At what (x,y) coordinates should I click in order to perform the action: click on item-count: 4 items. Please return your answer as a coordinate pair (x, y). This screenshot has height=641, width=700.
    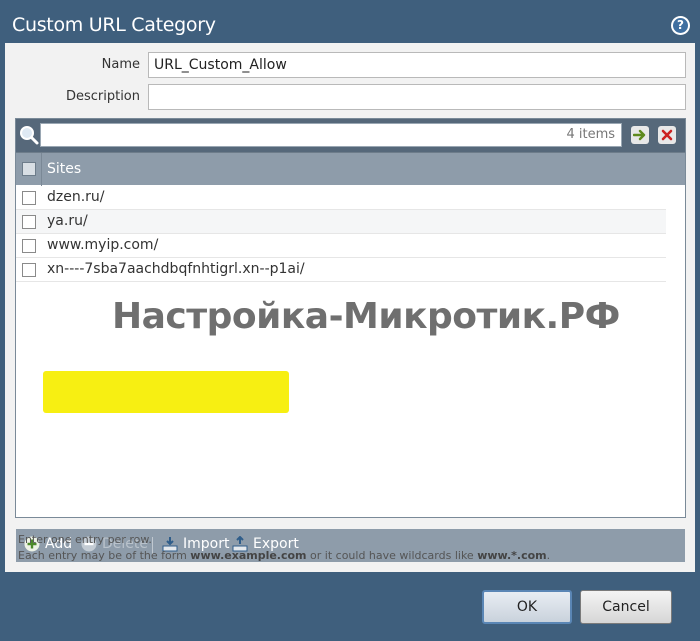
    Looking at the image, I should click on (590, 134).